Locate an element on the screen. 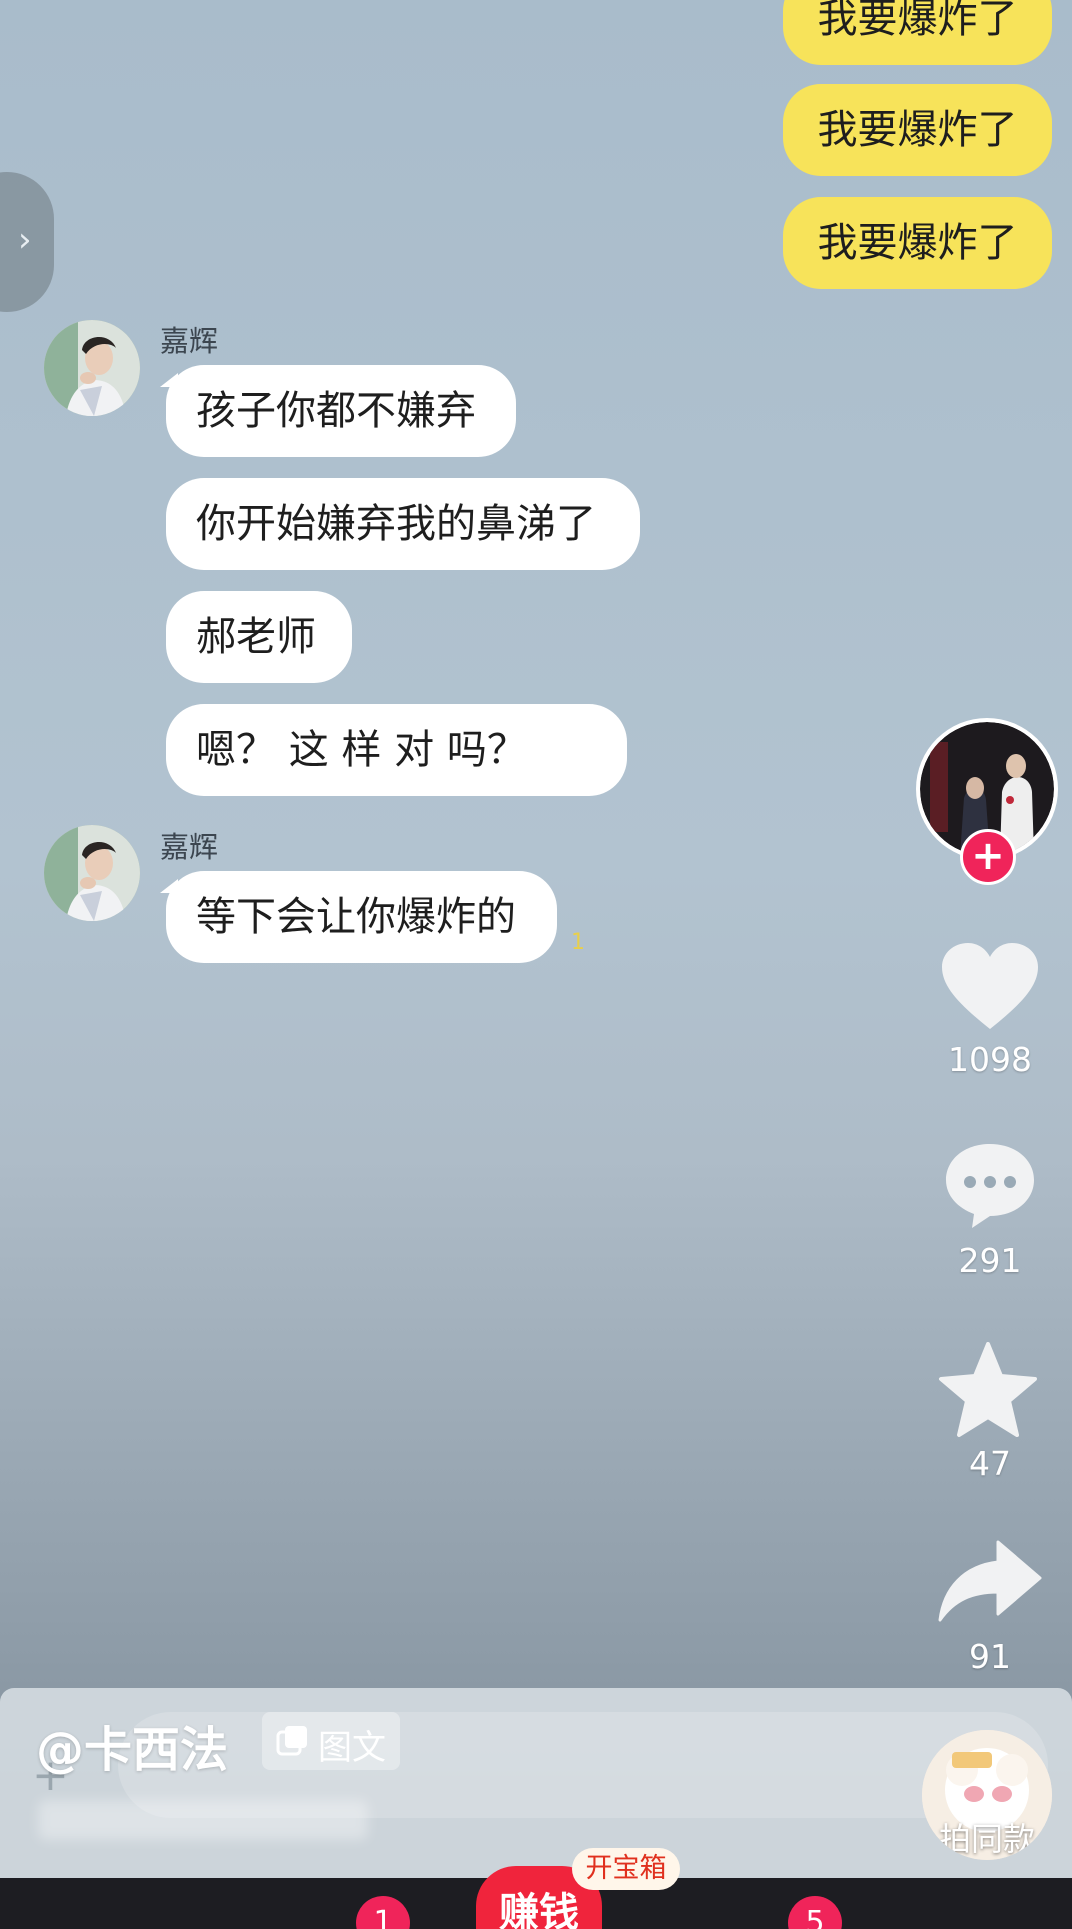 This screenshot has height=1929, width=1072. peer-message-bubble: 孩子你都不嫌弃 is located at coordinates (338, 411).